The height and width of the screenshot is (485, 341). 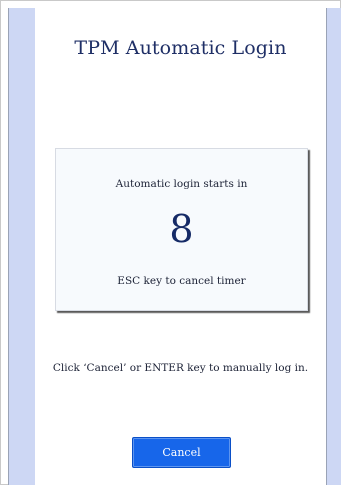 What do you see at coordinates (333, 246) in the screenshot?
I see `right-side-rail` at bounding box center [333, 246].